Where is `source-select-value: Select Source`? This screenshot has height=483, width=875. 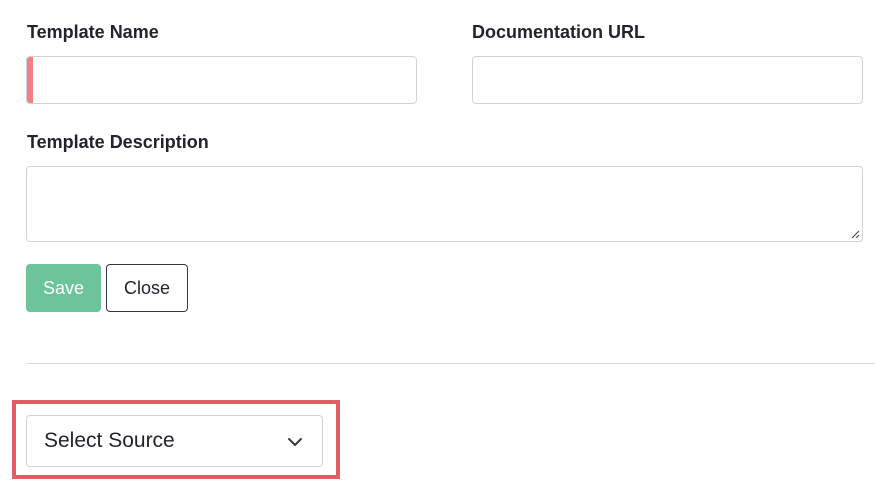
source-select-value: Select Source is located at coordinates (109, 440).